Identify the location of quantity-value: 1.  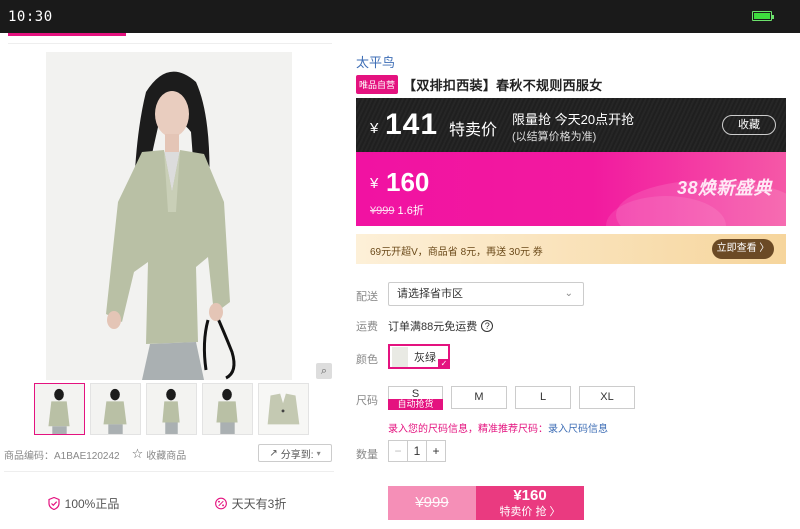
(417, 451).